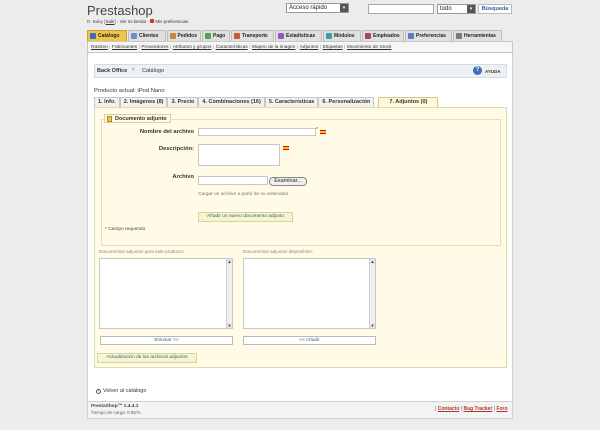 The width and height of the screenshot is (600, 430). Describe the element at coordinates (333, 47) in the screenshot. I see `subnav-item: Etiquetas` at that location.